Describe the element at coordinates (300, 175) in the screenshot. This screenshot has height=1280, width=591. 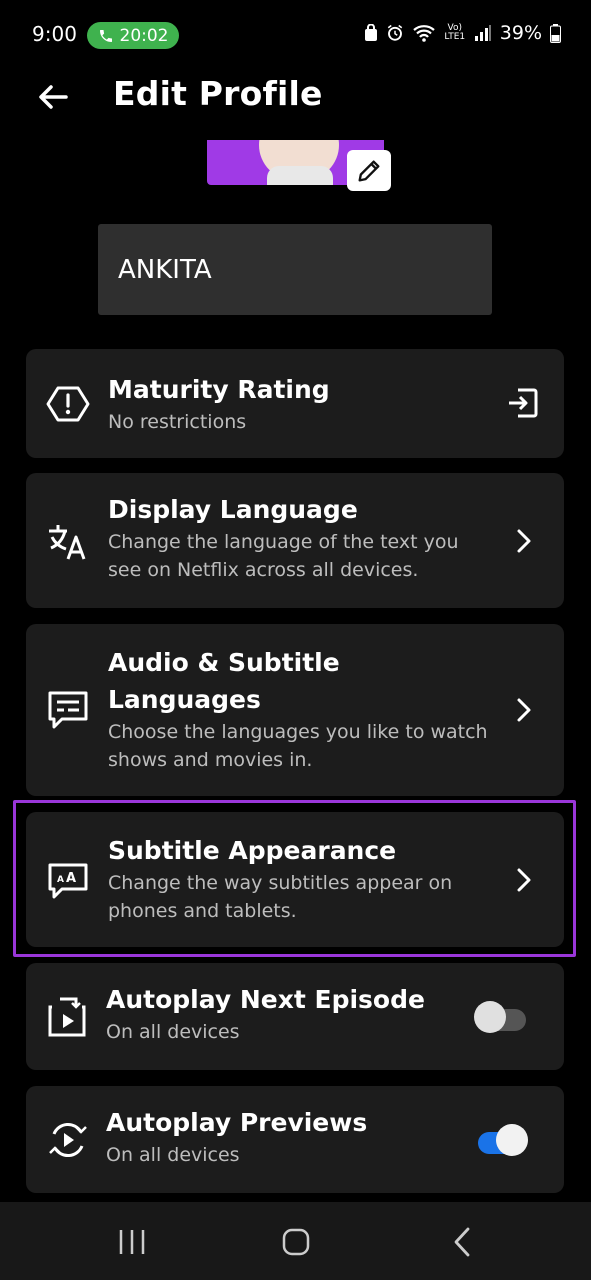
I see `avatar-character-body` at that location.